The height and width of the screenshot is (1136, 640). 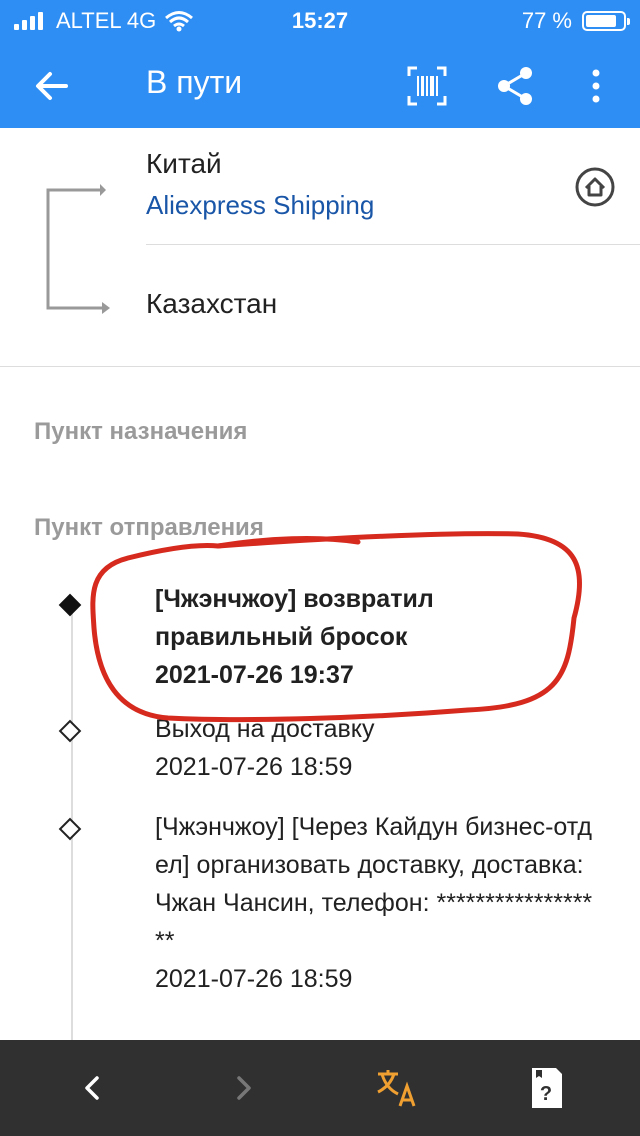 What do you see at coordinates (320, 84) in the screenshot?
I see `toolbar: В пути` at bounding box center [320, 84].